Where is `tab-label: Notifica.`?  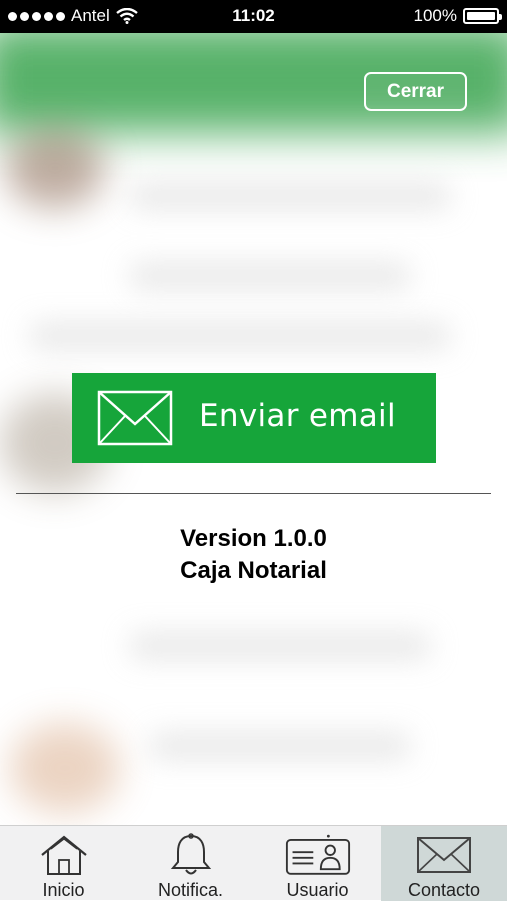 tab-label: Notifica. is located at coordinates (190, 890).